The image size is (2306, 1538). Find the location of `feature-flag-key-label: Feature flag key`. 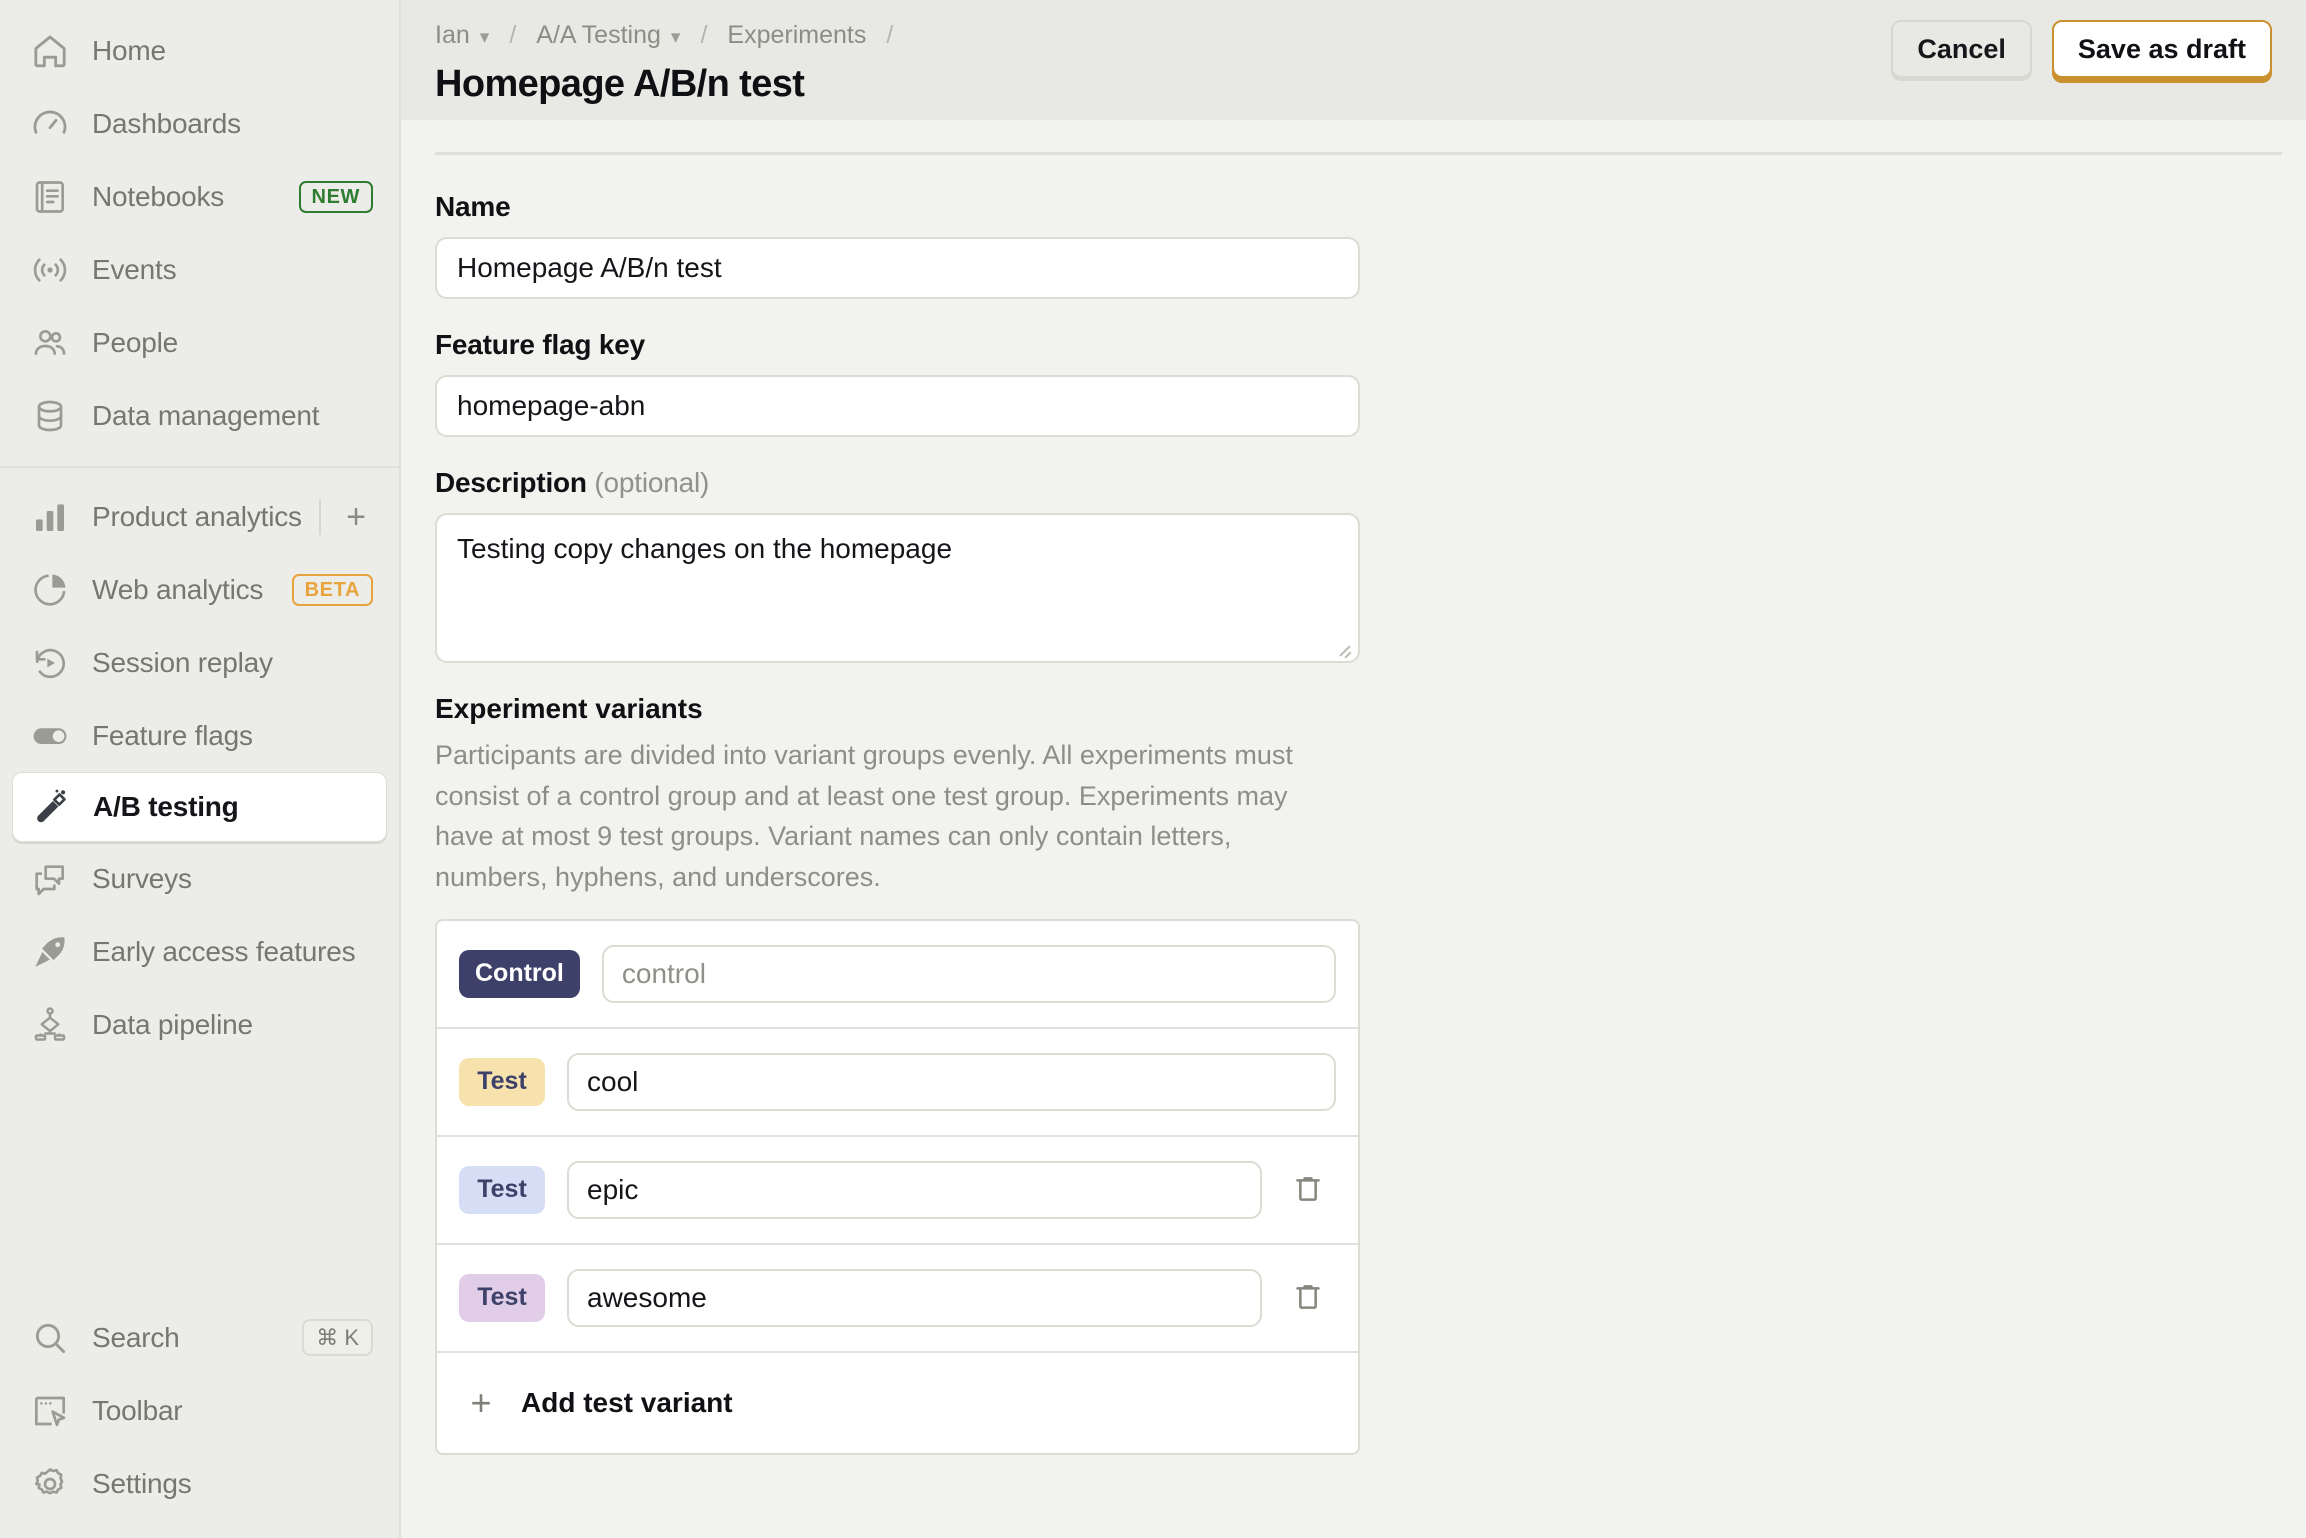

feature-flag-key-label: Feature flag key is located at coordinates (540, 344).